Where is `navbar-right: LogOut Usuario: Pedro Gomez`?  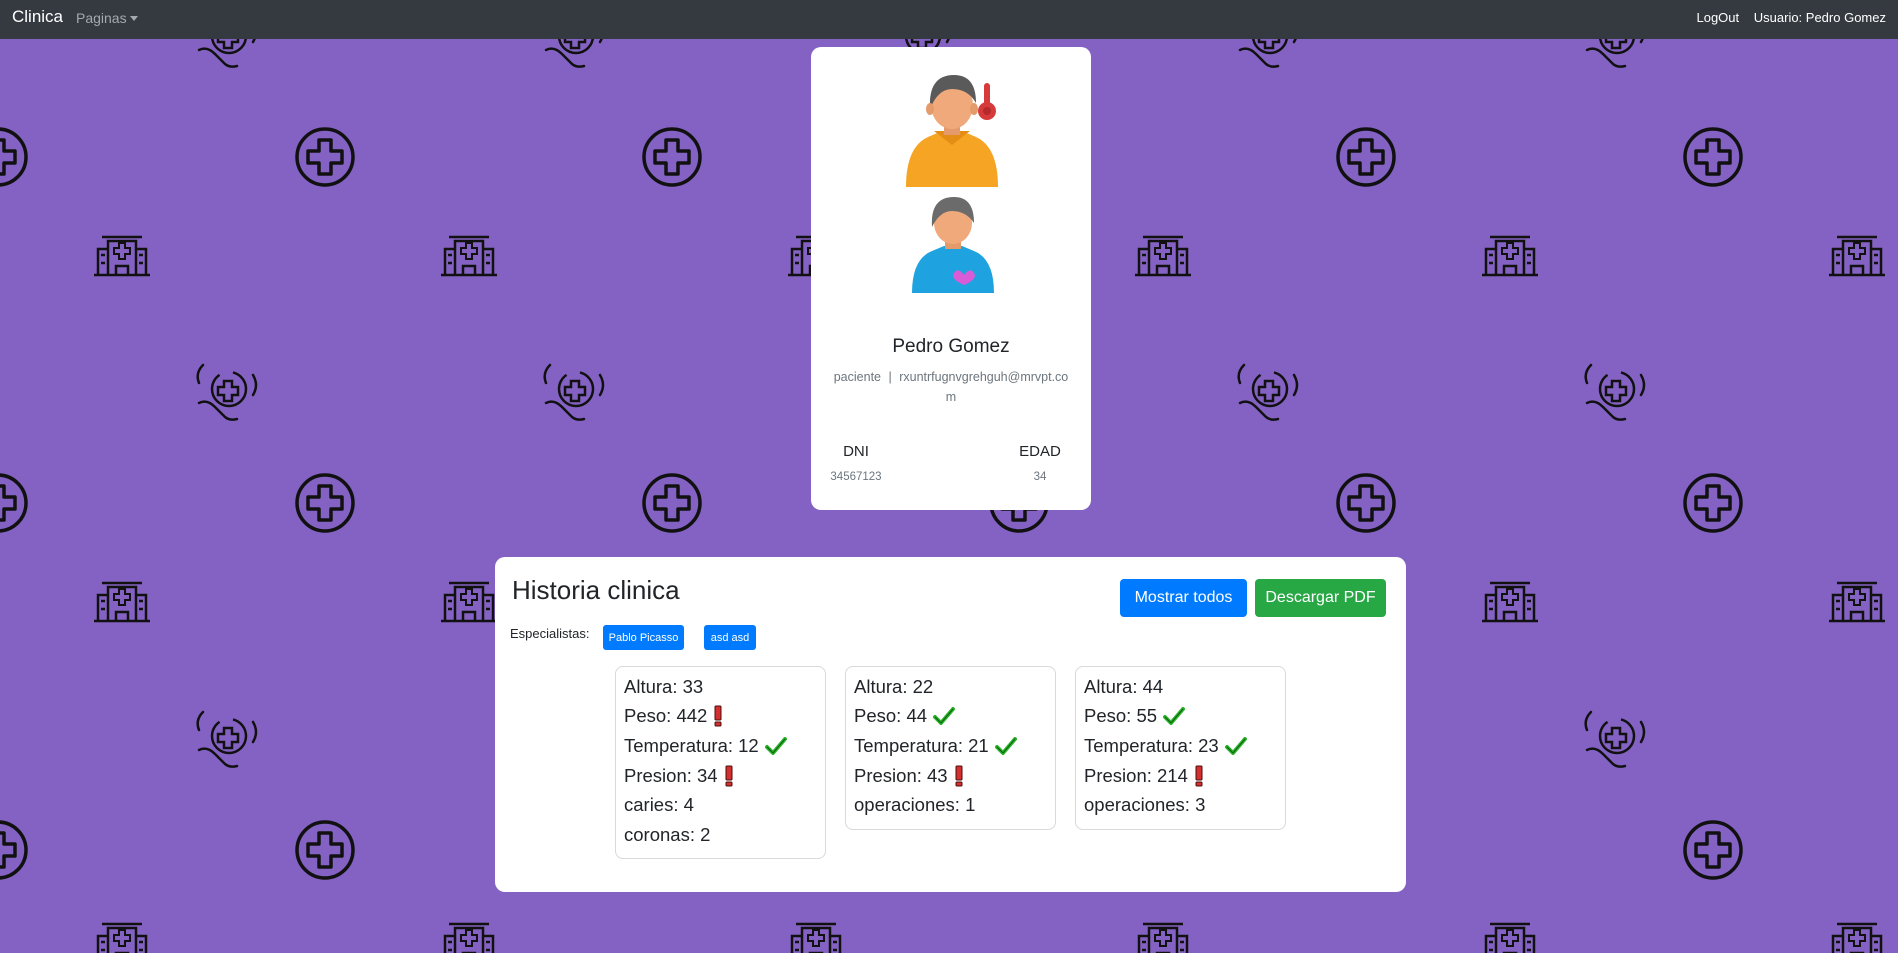
navbar-right: LogOut Usuario: Pedro Gomez is located at coordinates (1785, 17).